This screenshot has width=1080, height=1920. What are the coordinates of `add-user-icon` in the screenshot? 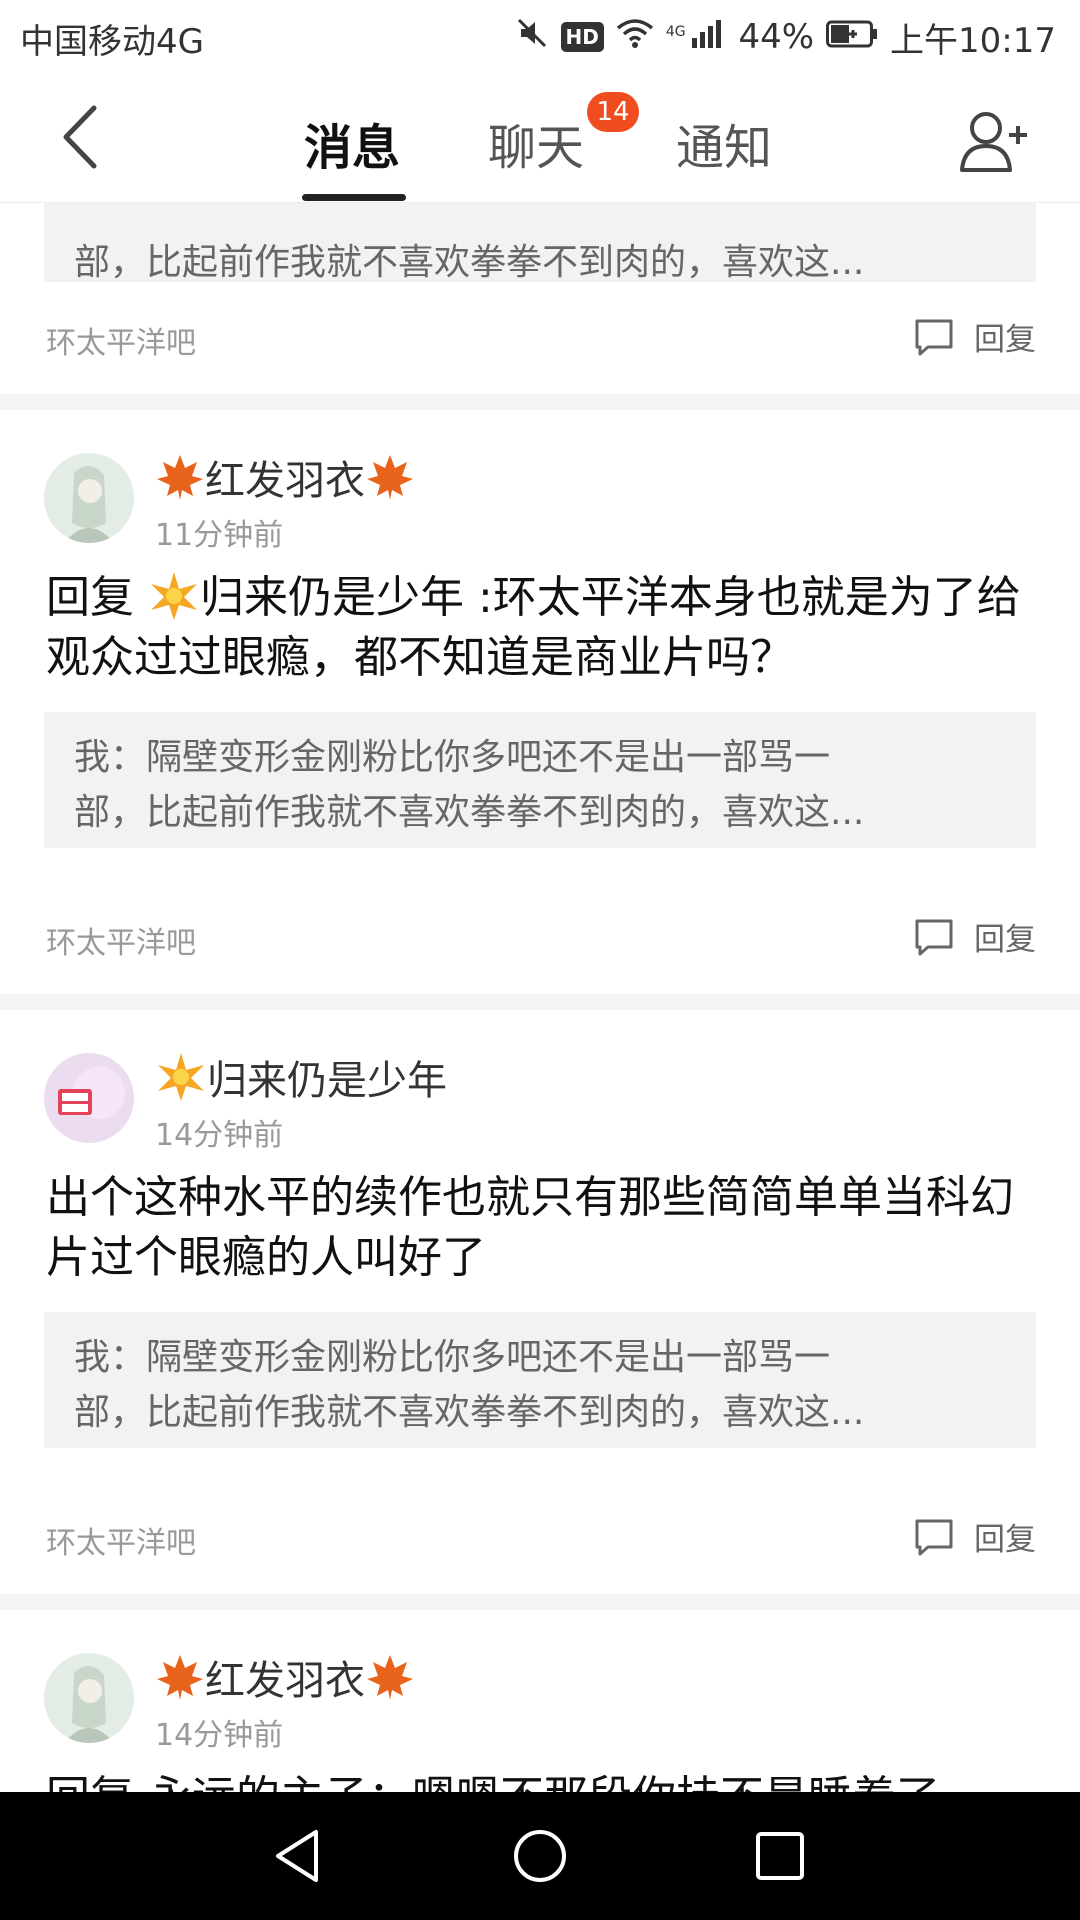 It's located at (993, 142).